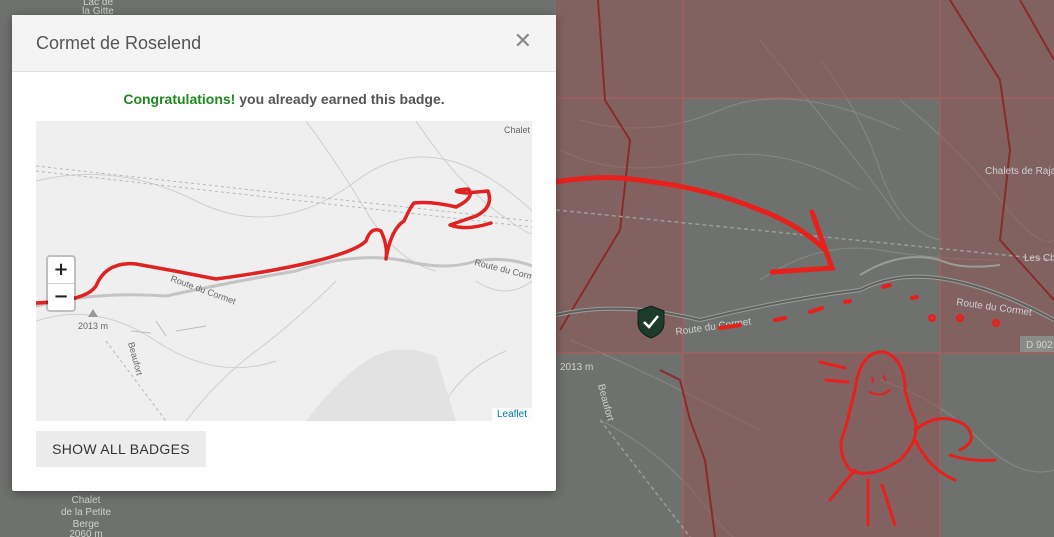 This screenshot has height=537, width=1054. Describe the element at coordinates (179, 99) in the screenshot. I see `congrats-highlight: Congratulations!` at that location.